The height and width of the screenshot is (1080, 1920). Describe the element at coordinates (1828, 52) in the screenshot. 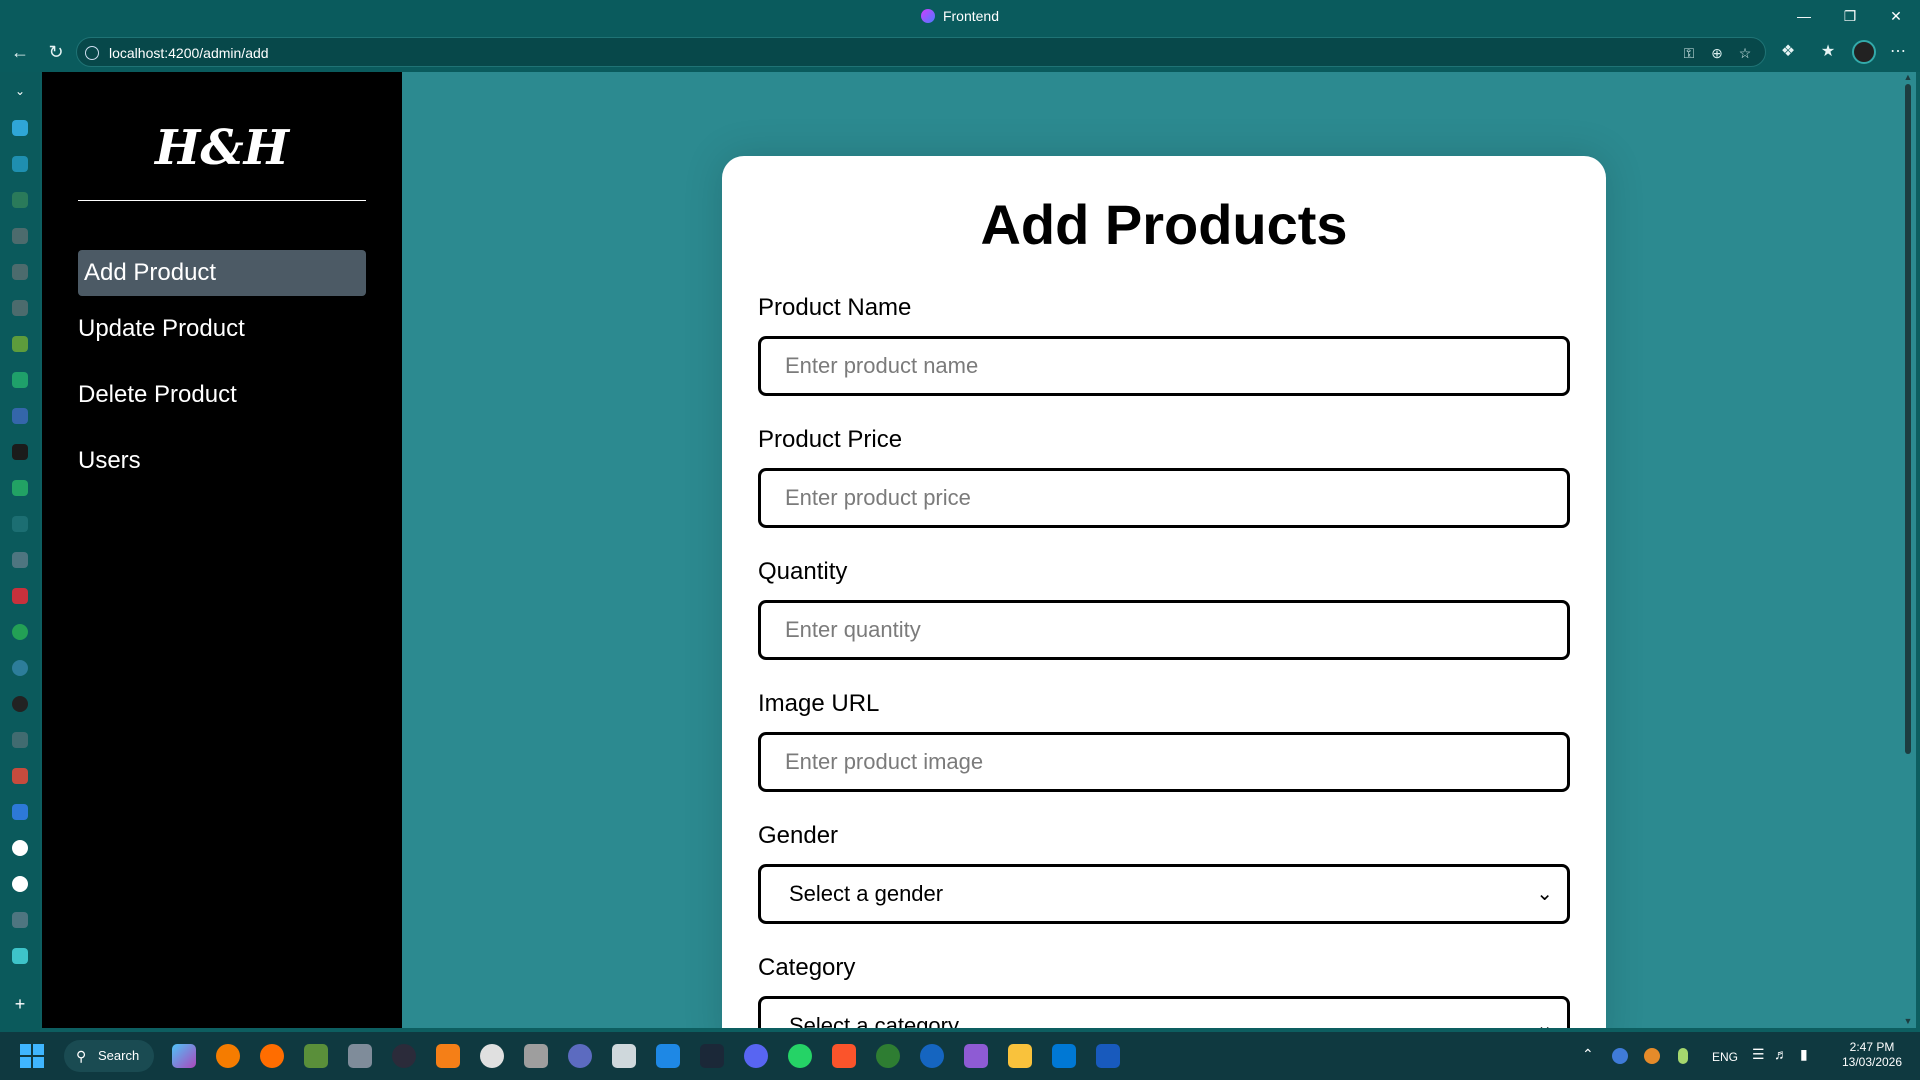

I see `favorites-icon: ★` at that location.